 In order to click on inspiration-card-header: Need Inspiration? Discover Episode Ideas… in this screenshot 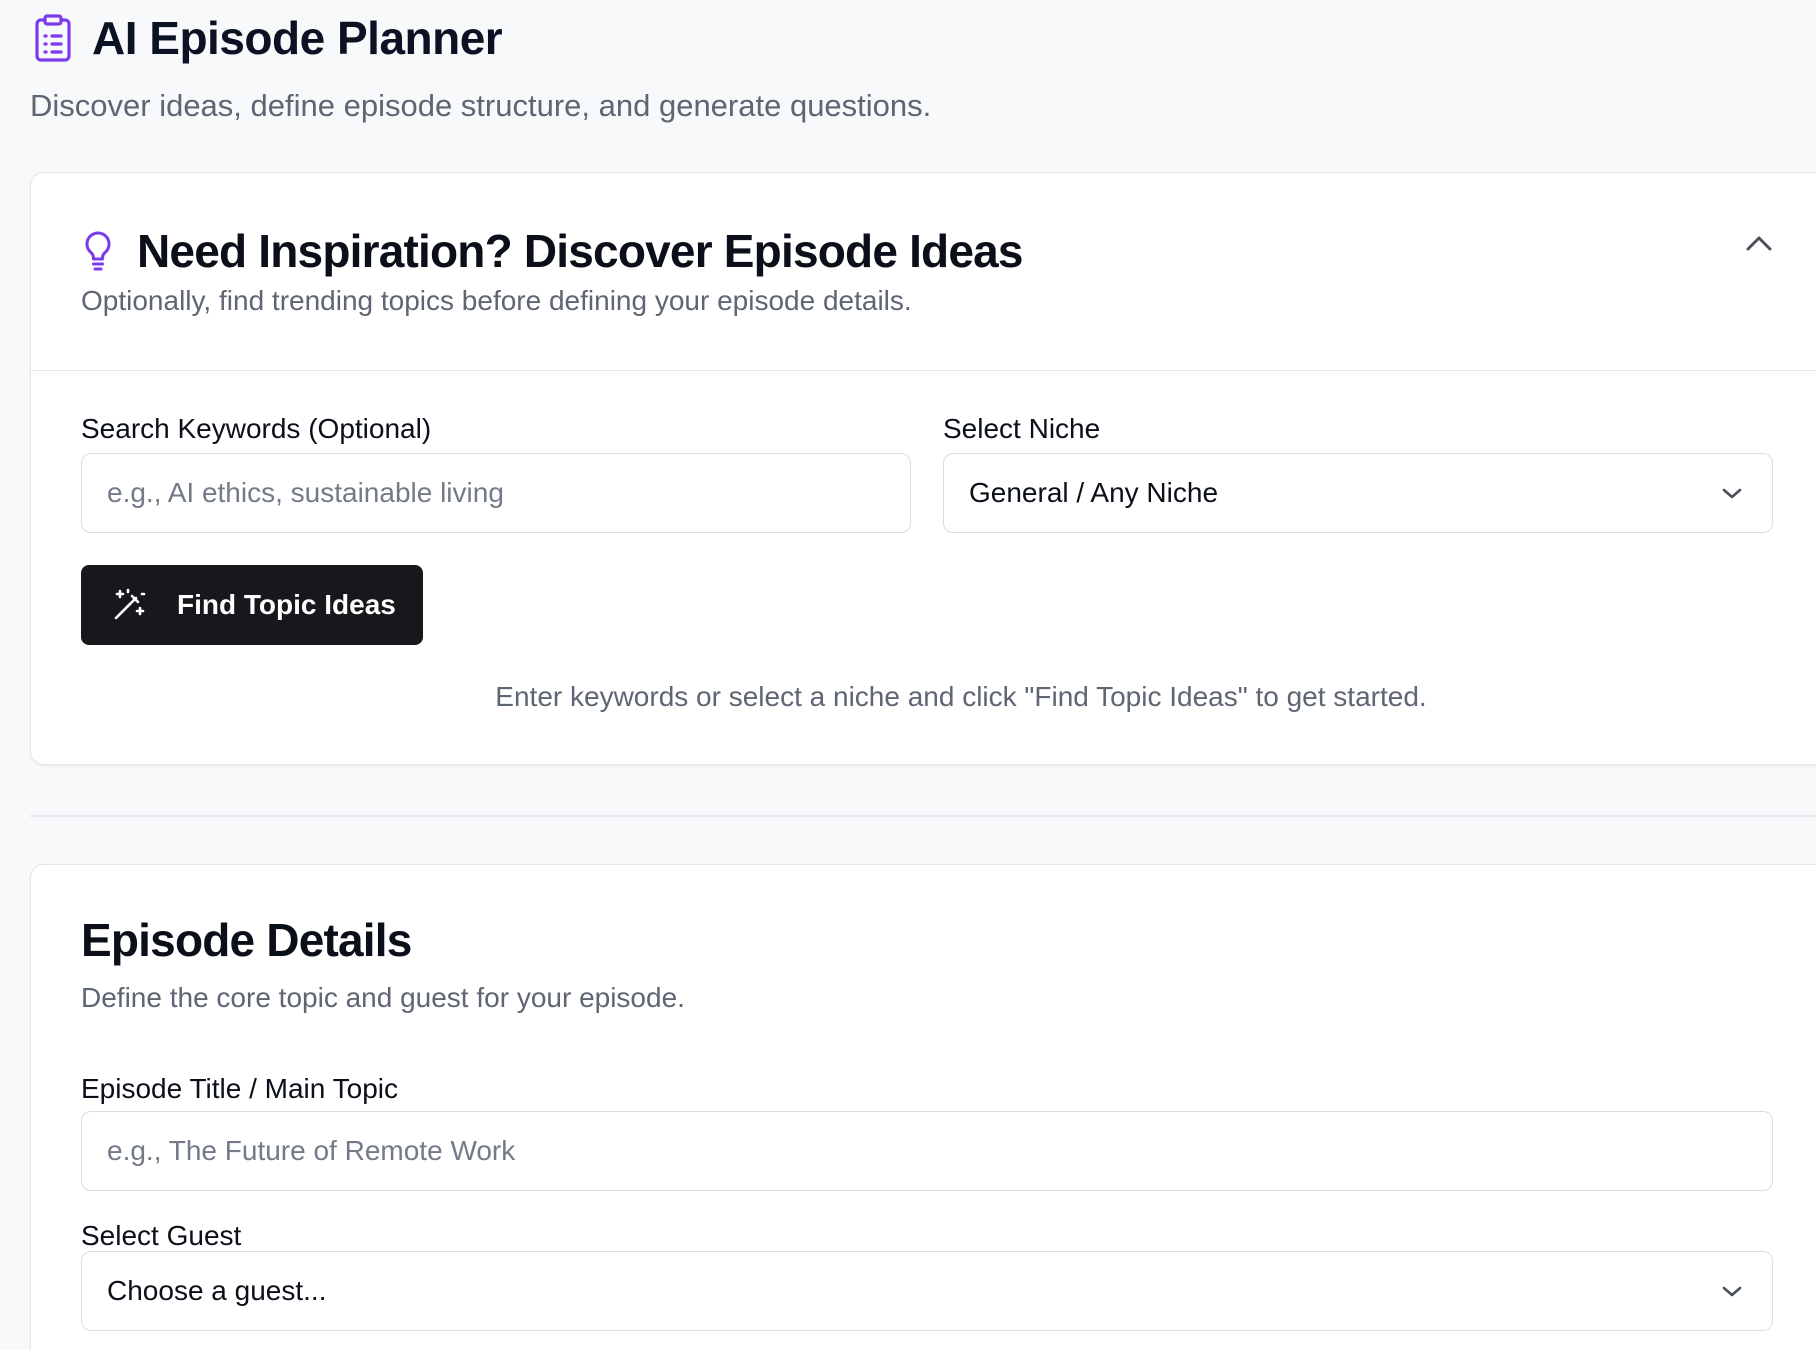, I will do `click(923, 272)`.